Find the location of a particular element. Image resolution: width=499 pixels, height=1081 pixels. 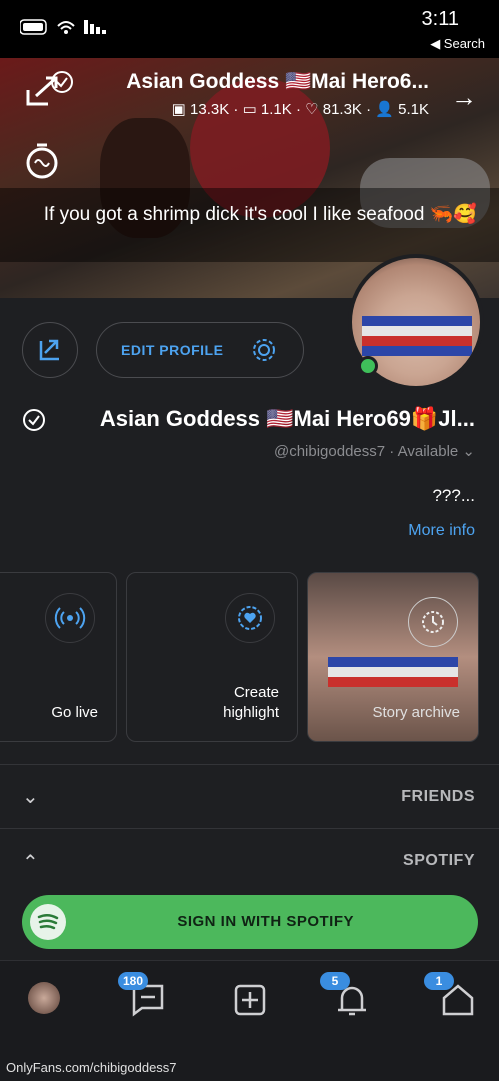

messages-tab: 180 is located at coordinates (143, 996).